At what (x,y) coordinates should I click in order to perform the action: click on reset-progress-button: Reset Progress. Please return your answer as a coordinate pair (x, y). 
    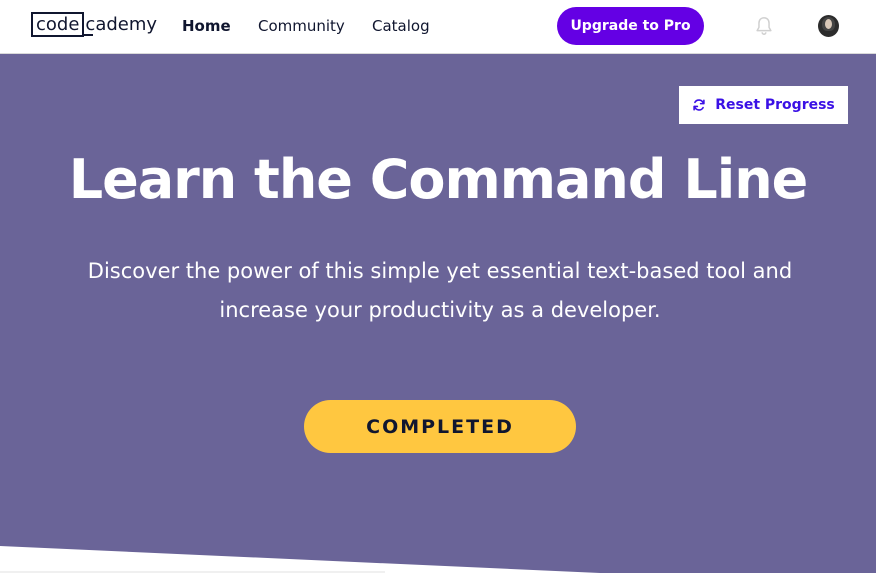
    Looking at the image, I should click on (763, 105).